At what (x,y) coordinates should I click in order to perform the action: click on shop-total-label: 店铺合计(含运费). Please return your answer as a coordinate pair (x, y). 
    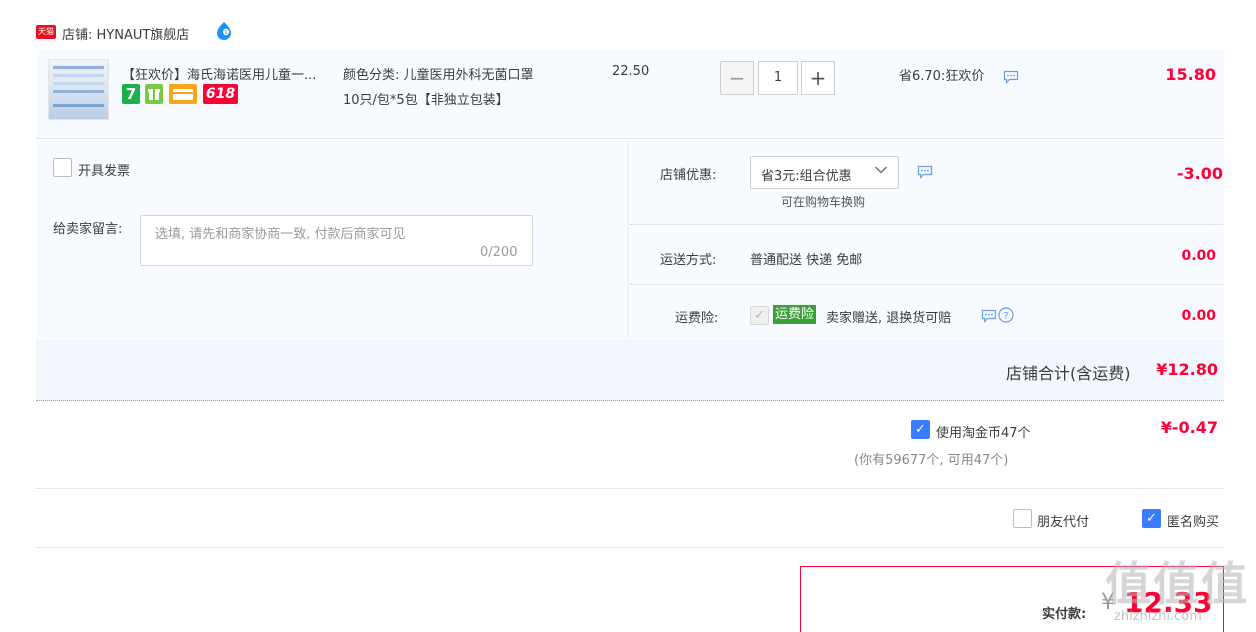
    Looking at the image, I should click on (1068, 373).